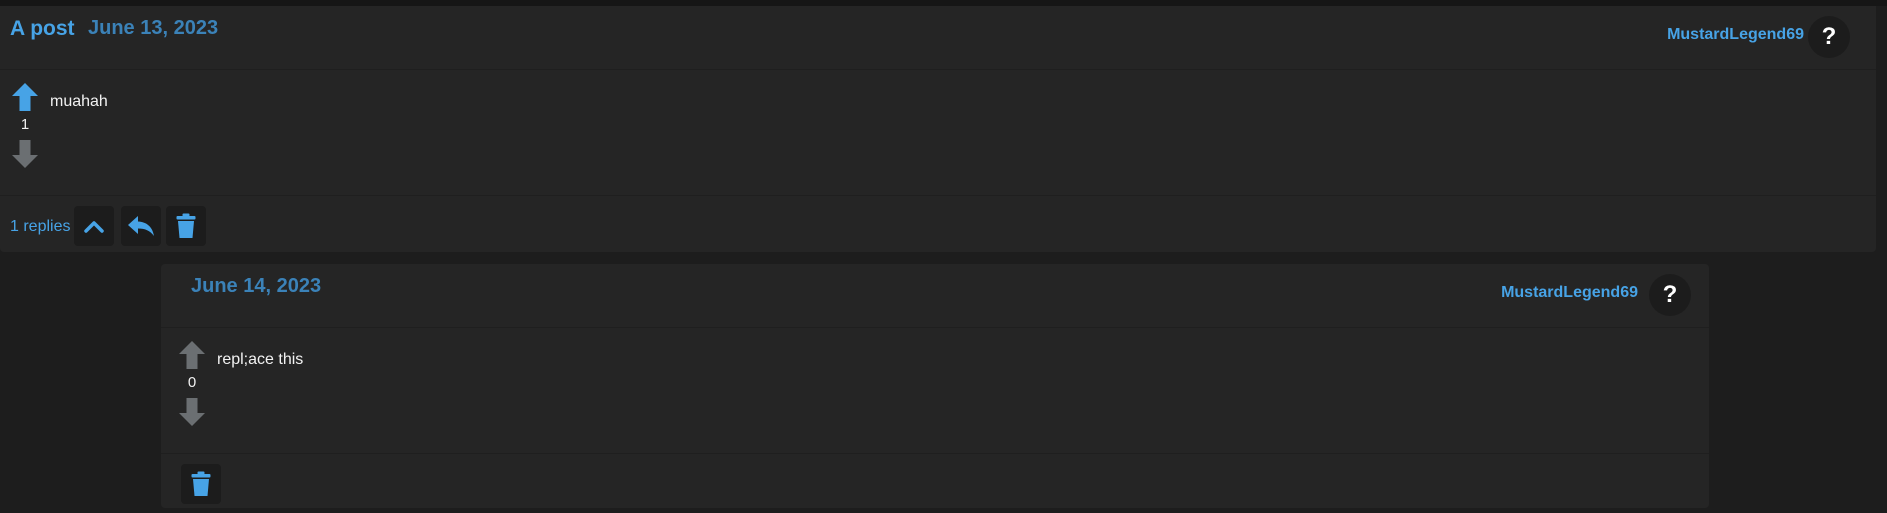 The height and width of the screenshot is (513, 1887). I want to click on reply-author-link: MustardLegend69, so click(1569, 293).